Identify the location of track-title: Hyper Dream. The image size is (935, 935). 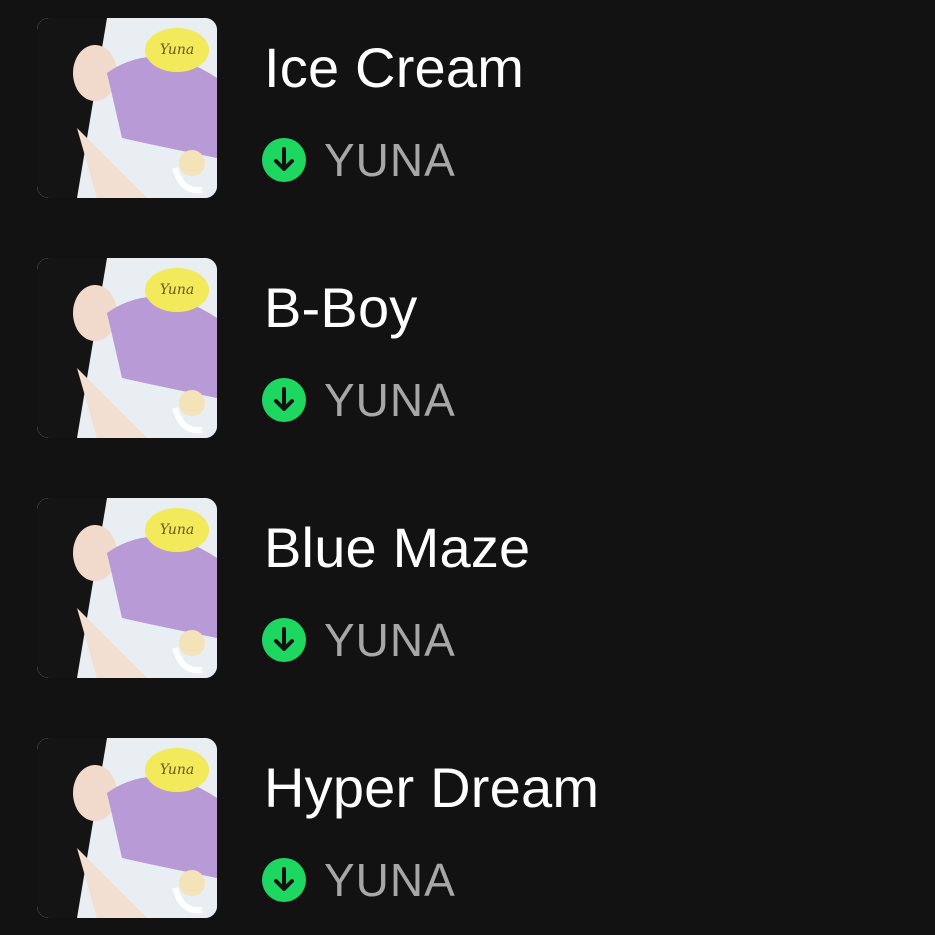
(432, 787).